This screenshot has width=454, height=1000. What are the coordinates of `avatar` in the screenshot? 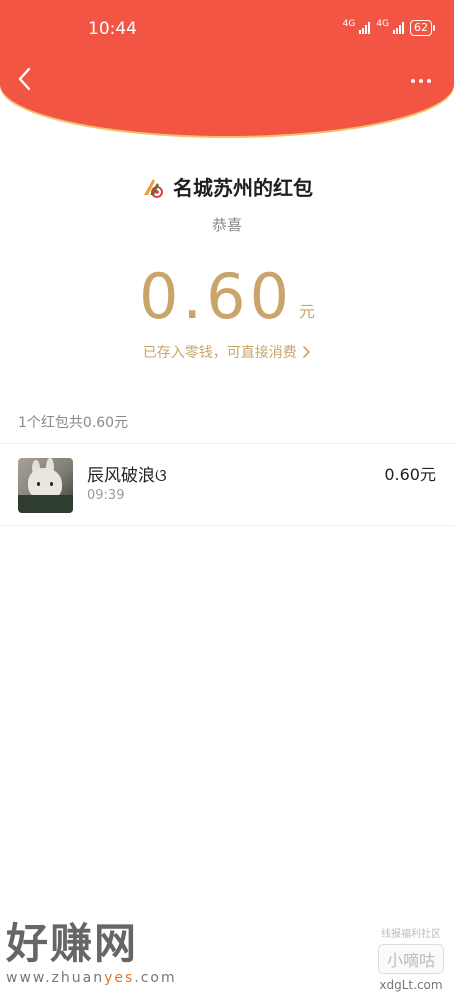 It's located at (45, 485).